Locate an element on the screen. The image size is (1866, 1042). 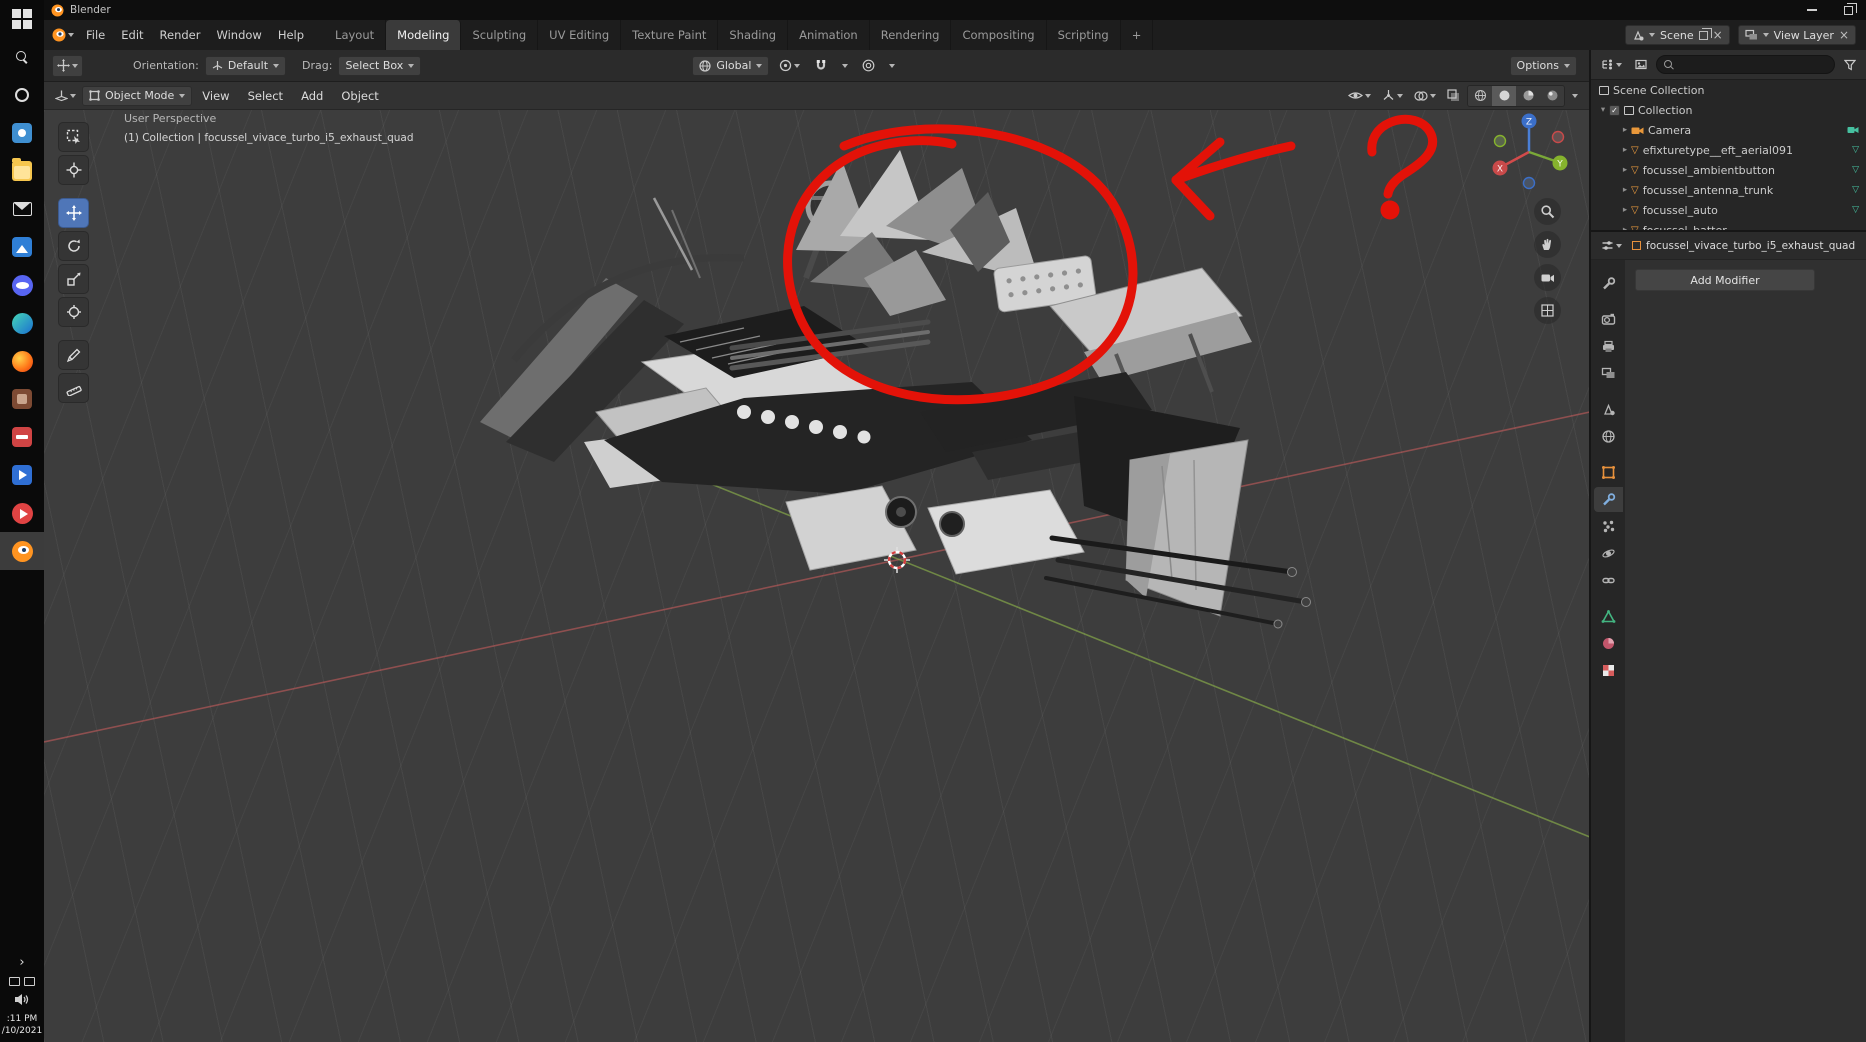
visibility-dropdown is located at coordinates (1359, 96).